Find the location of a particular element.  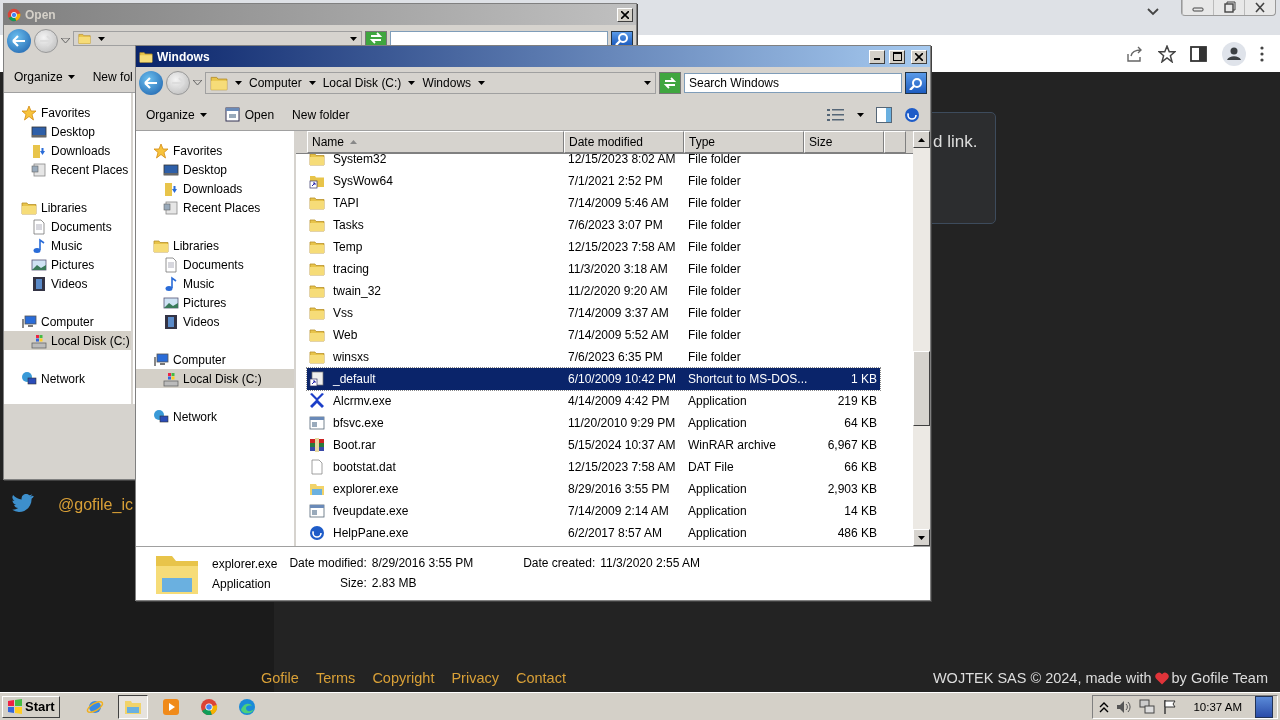

start-button: Start is located at coordinates (31, 706).